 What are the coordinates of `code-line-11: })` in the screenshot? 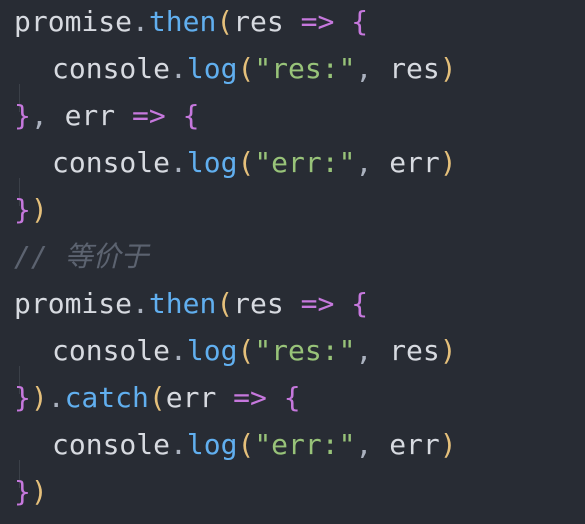 It's located at (31, 492).